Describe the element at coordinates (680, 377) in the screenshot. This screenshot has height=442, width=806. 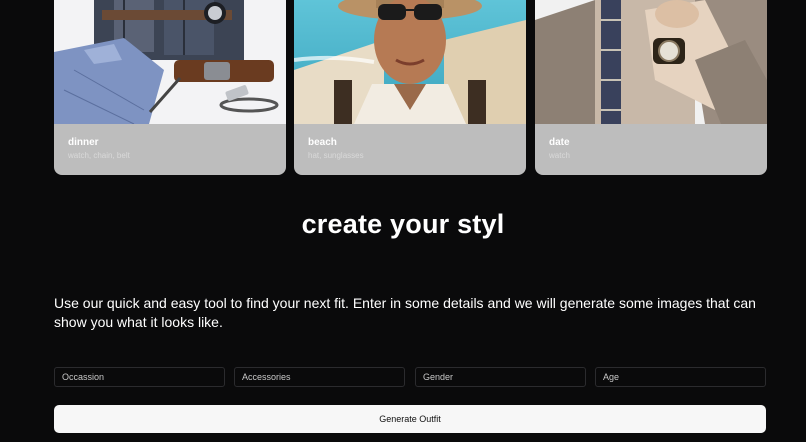
I see `age-input` at that location.